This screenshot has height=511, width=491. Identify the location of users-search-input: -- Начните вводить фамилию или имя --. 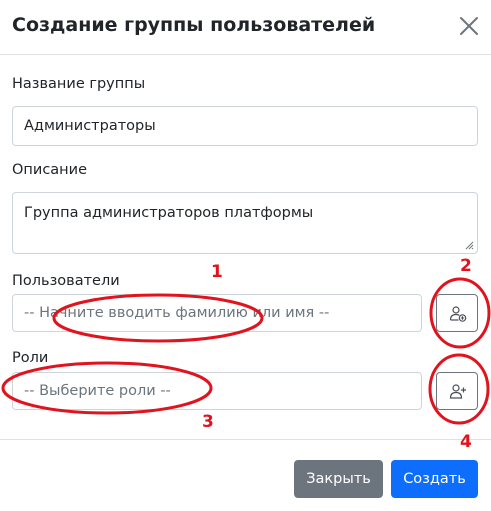
(217, 313).